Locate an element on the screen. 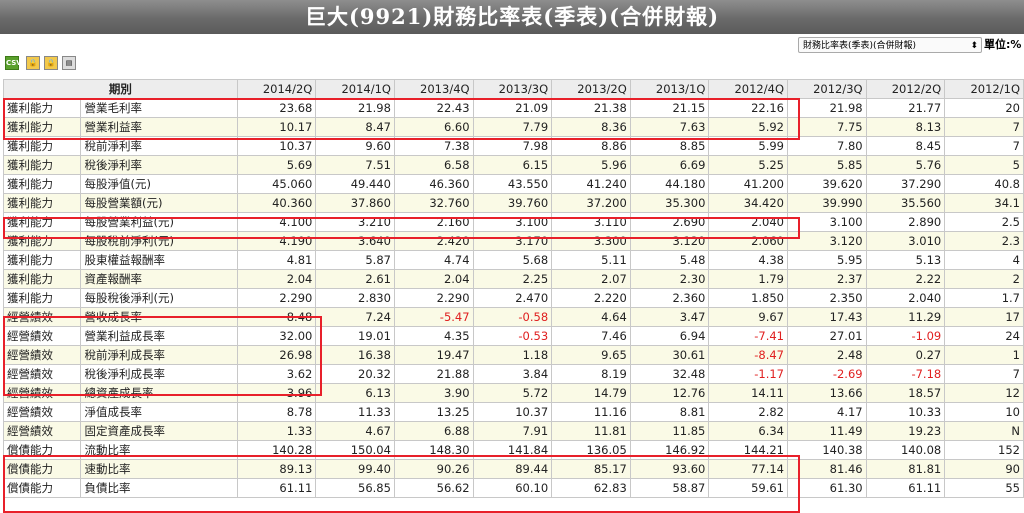 This screenshot has height=513, width=1024. table-cell: 89.44 is located at coordinates (512, 469).